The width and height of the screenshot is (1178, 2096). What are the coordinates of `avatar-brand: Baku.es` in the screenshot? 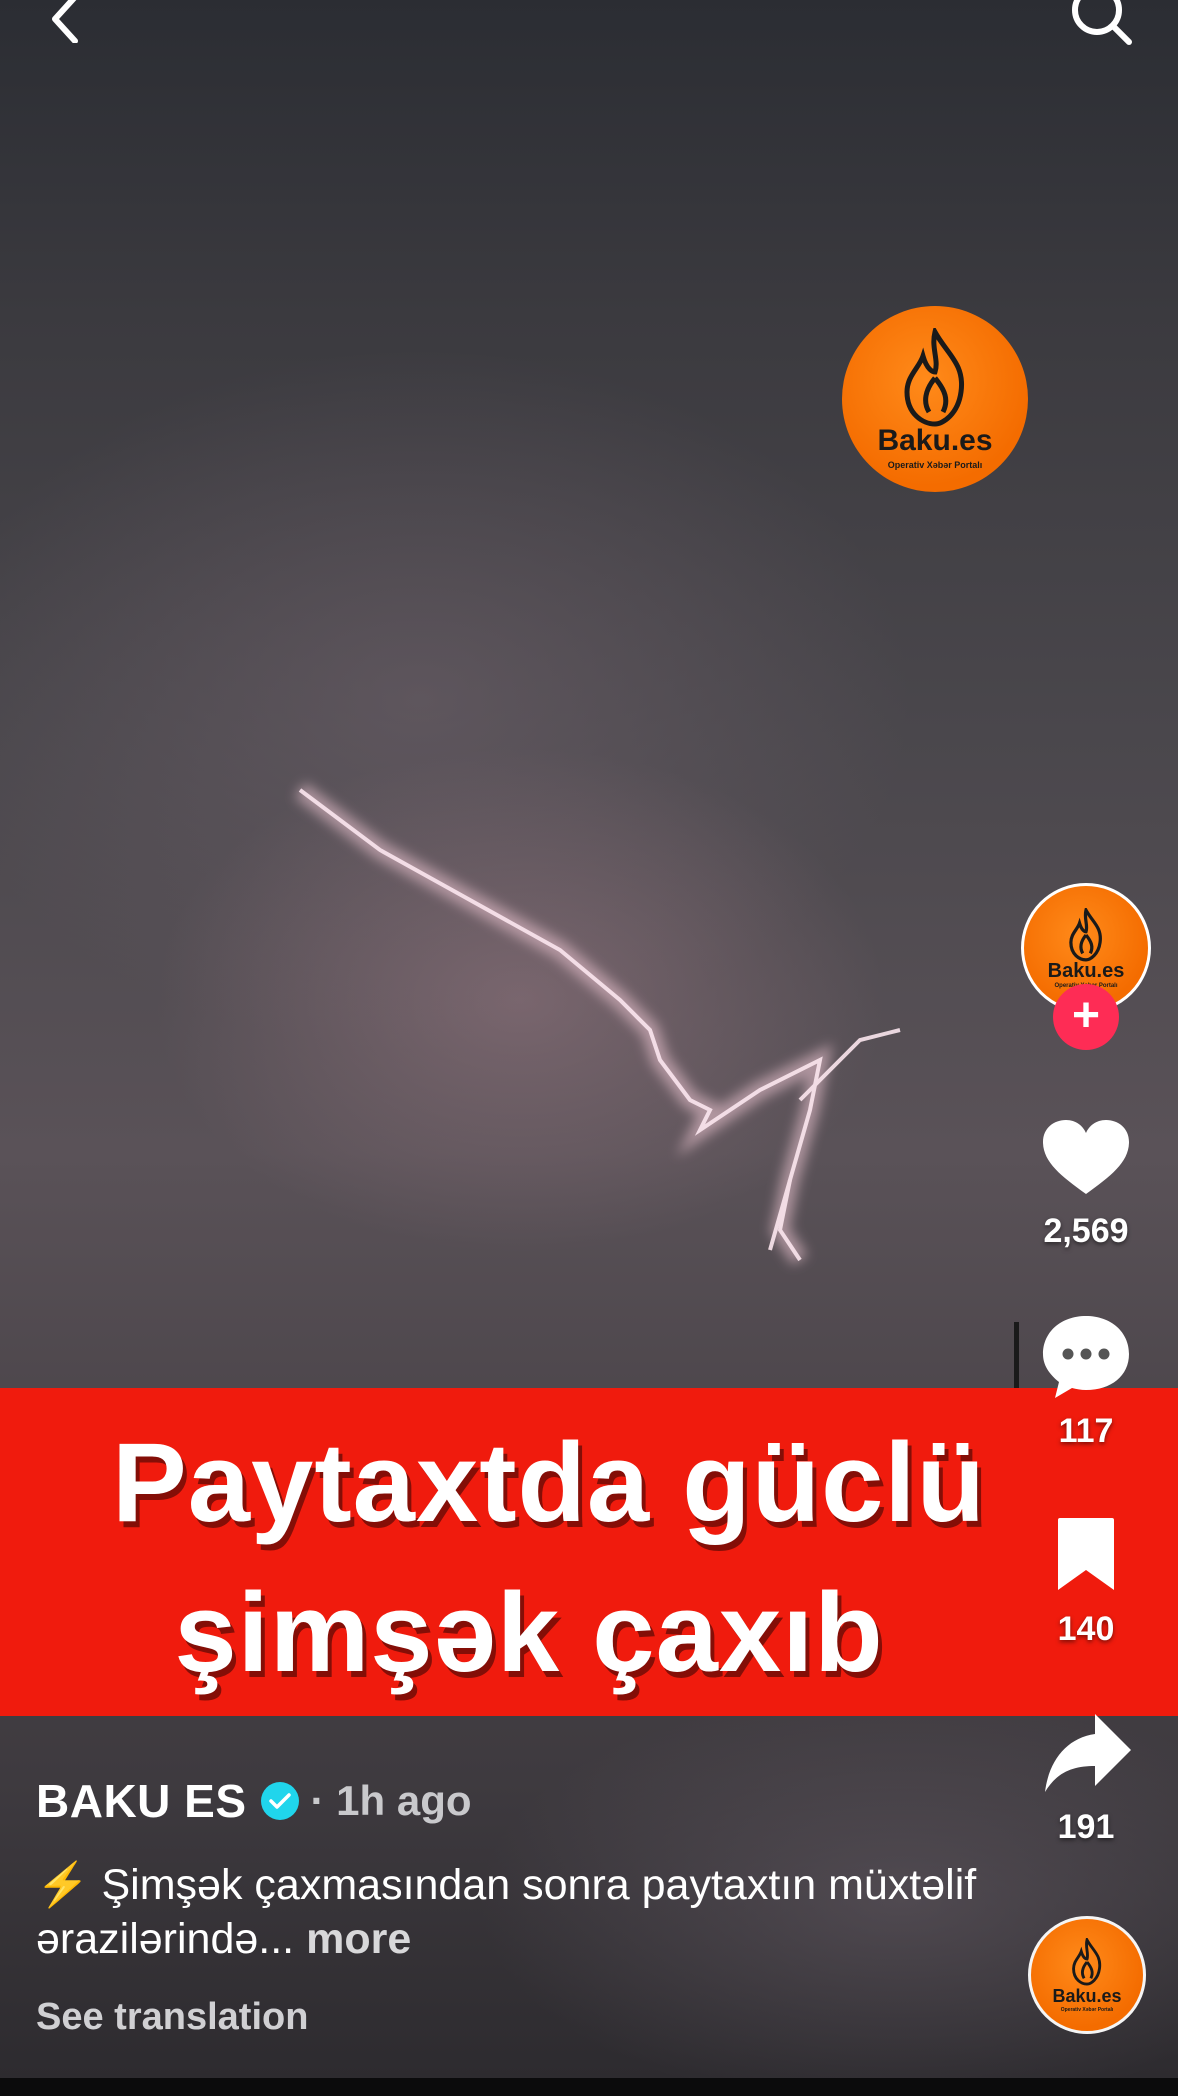 It's located at (1086, 970).